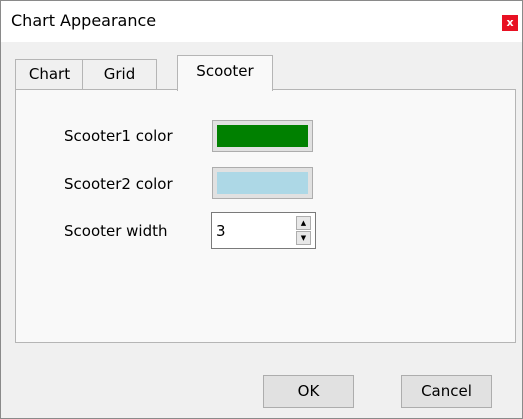  Describe the element at coordinates (49, 74) in the screenshot. I see `tab-chart: Chart` at that location.